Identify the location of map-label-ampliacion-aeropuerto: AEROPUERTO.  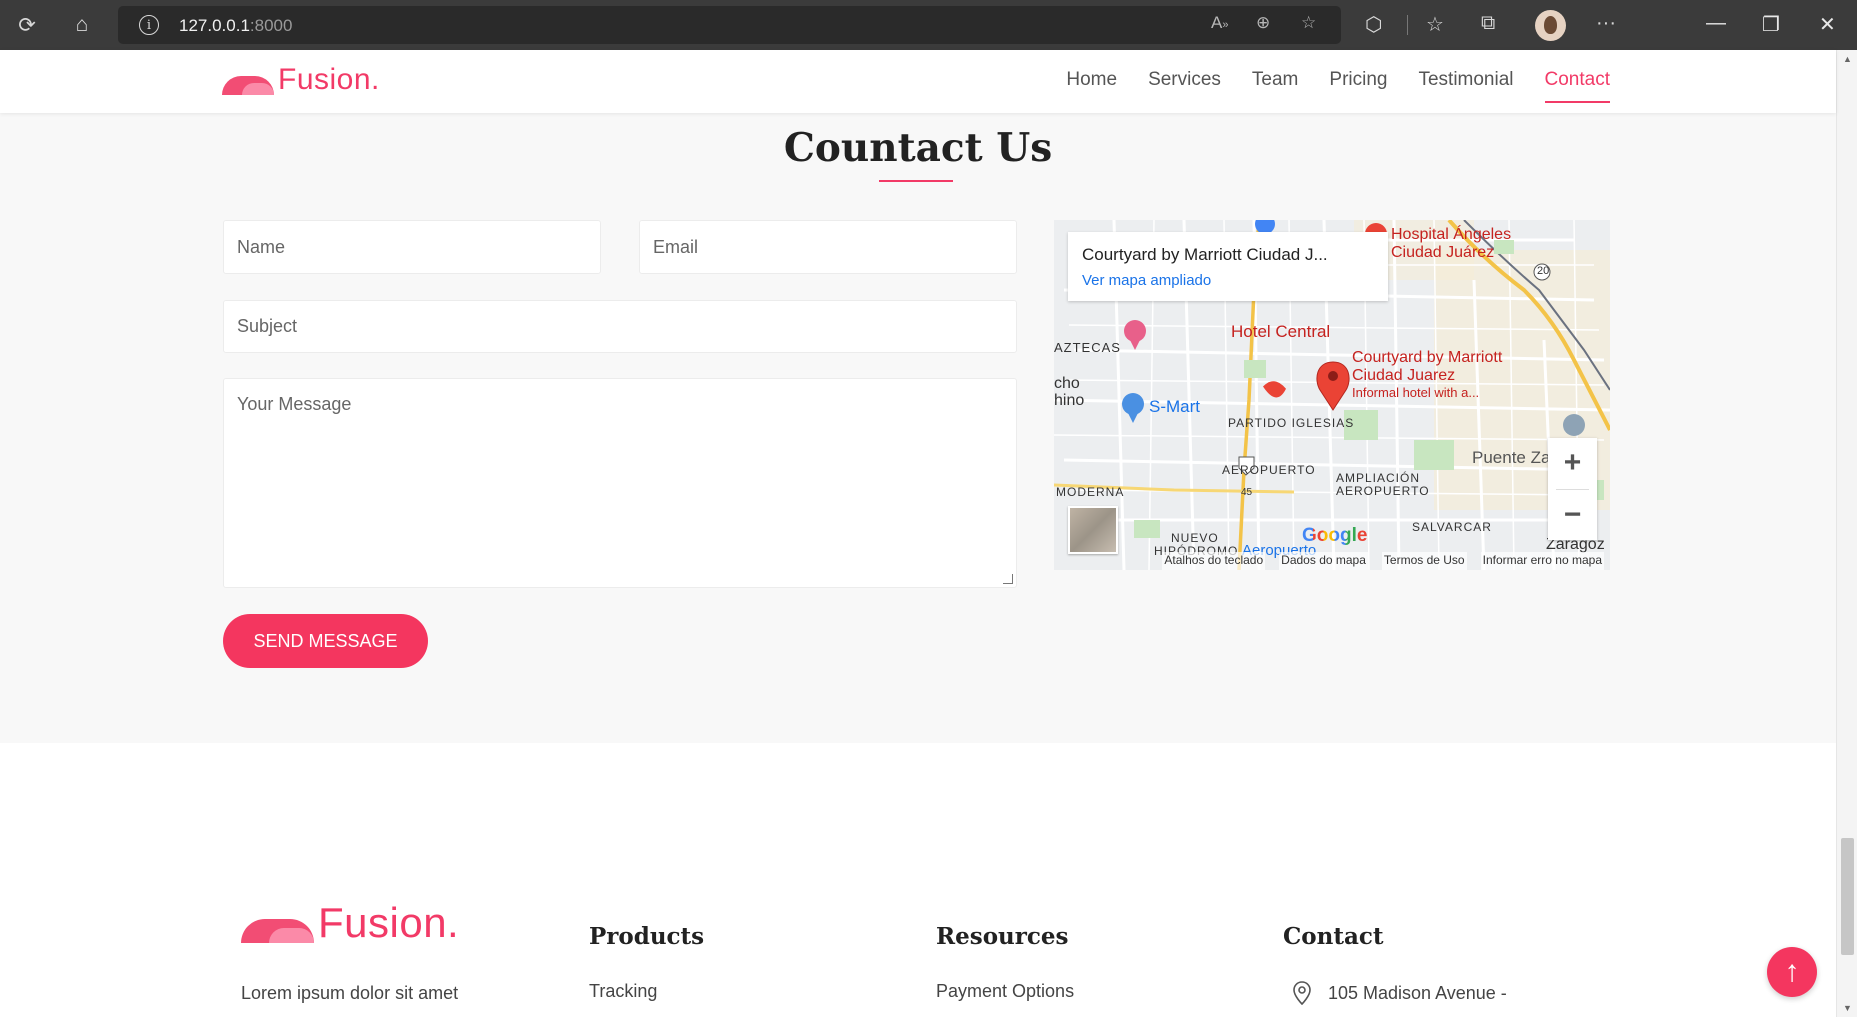
(1383, 491).